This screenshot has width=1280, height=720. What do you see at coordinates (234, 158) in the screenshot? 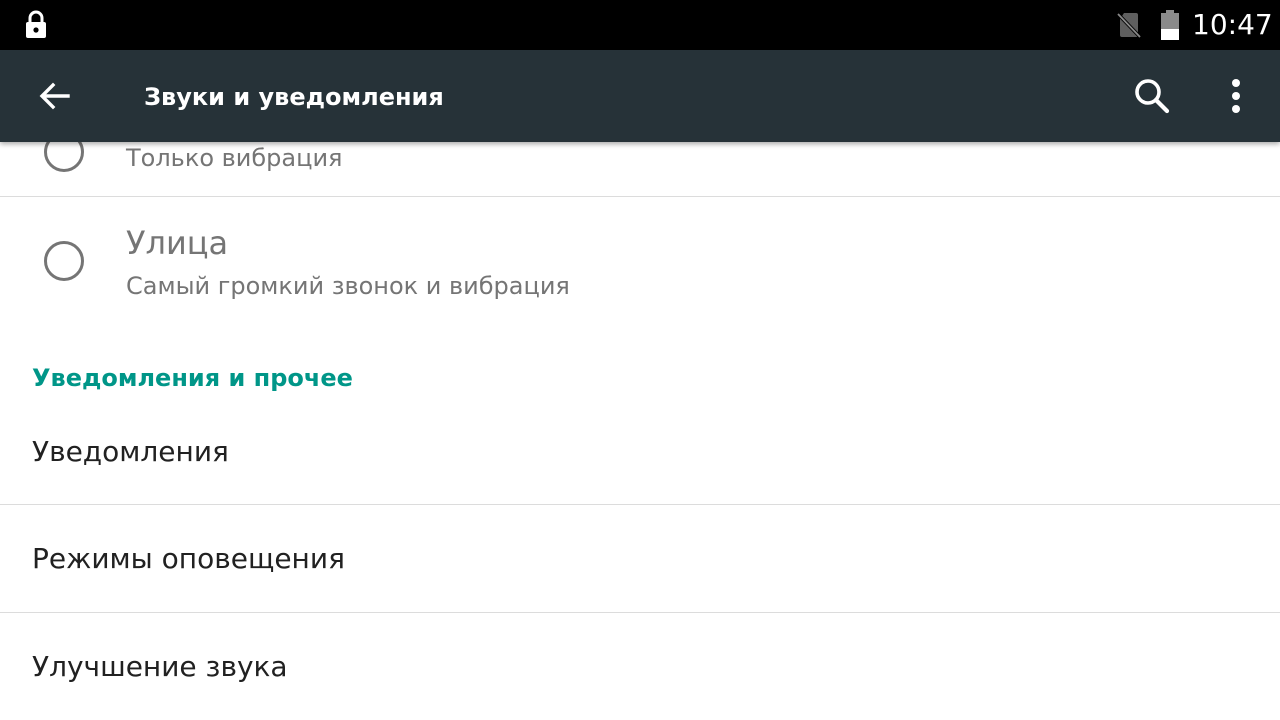
I see `profile-subtitle: Только вибрация` at bounding box center [234, 158].